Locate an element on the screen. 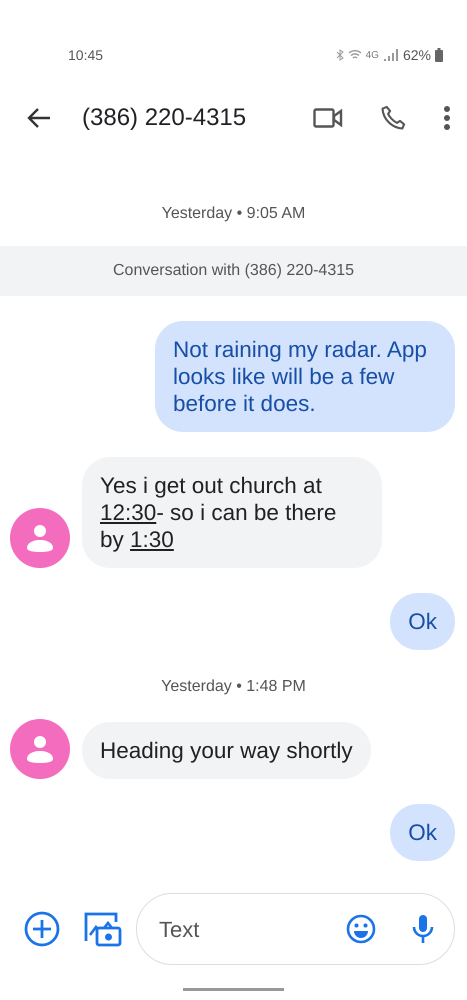 The image size is (467, 1000). network-text: 4G is located at coordinates (372, 55).